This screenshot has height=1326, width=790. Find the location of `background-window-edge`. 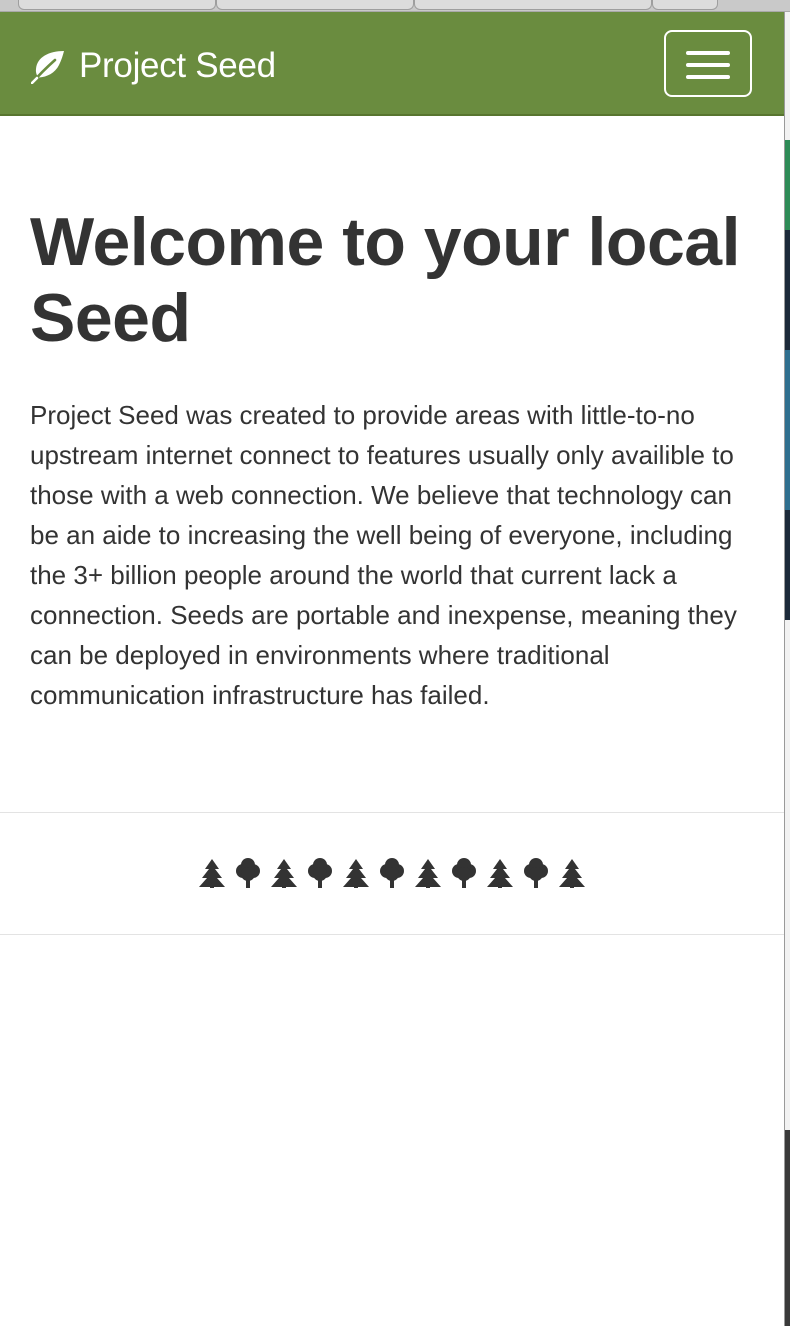

background-window-edge is located at coordinates (787, 669).